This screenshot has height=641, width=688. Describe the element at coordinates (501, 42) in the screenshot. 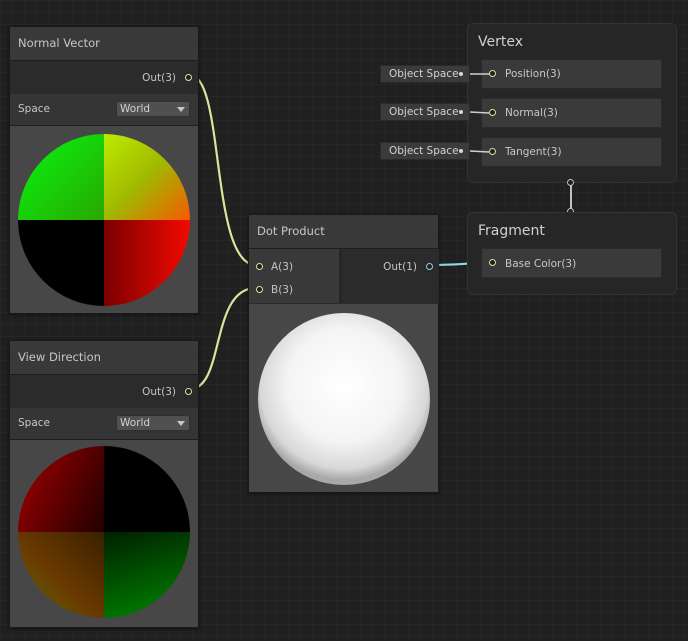

I see `context-title: Vertex` at that location.